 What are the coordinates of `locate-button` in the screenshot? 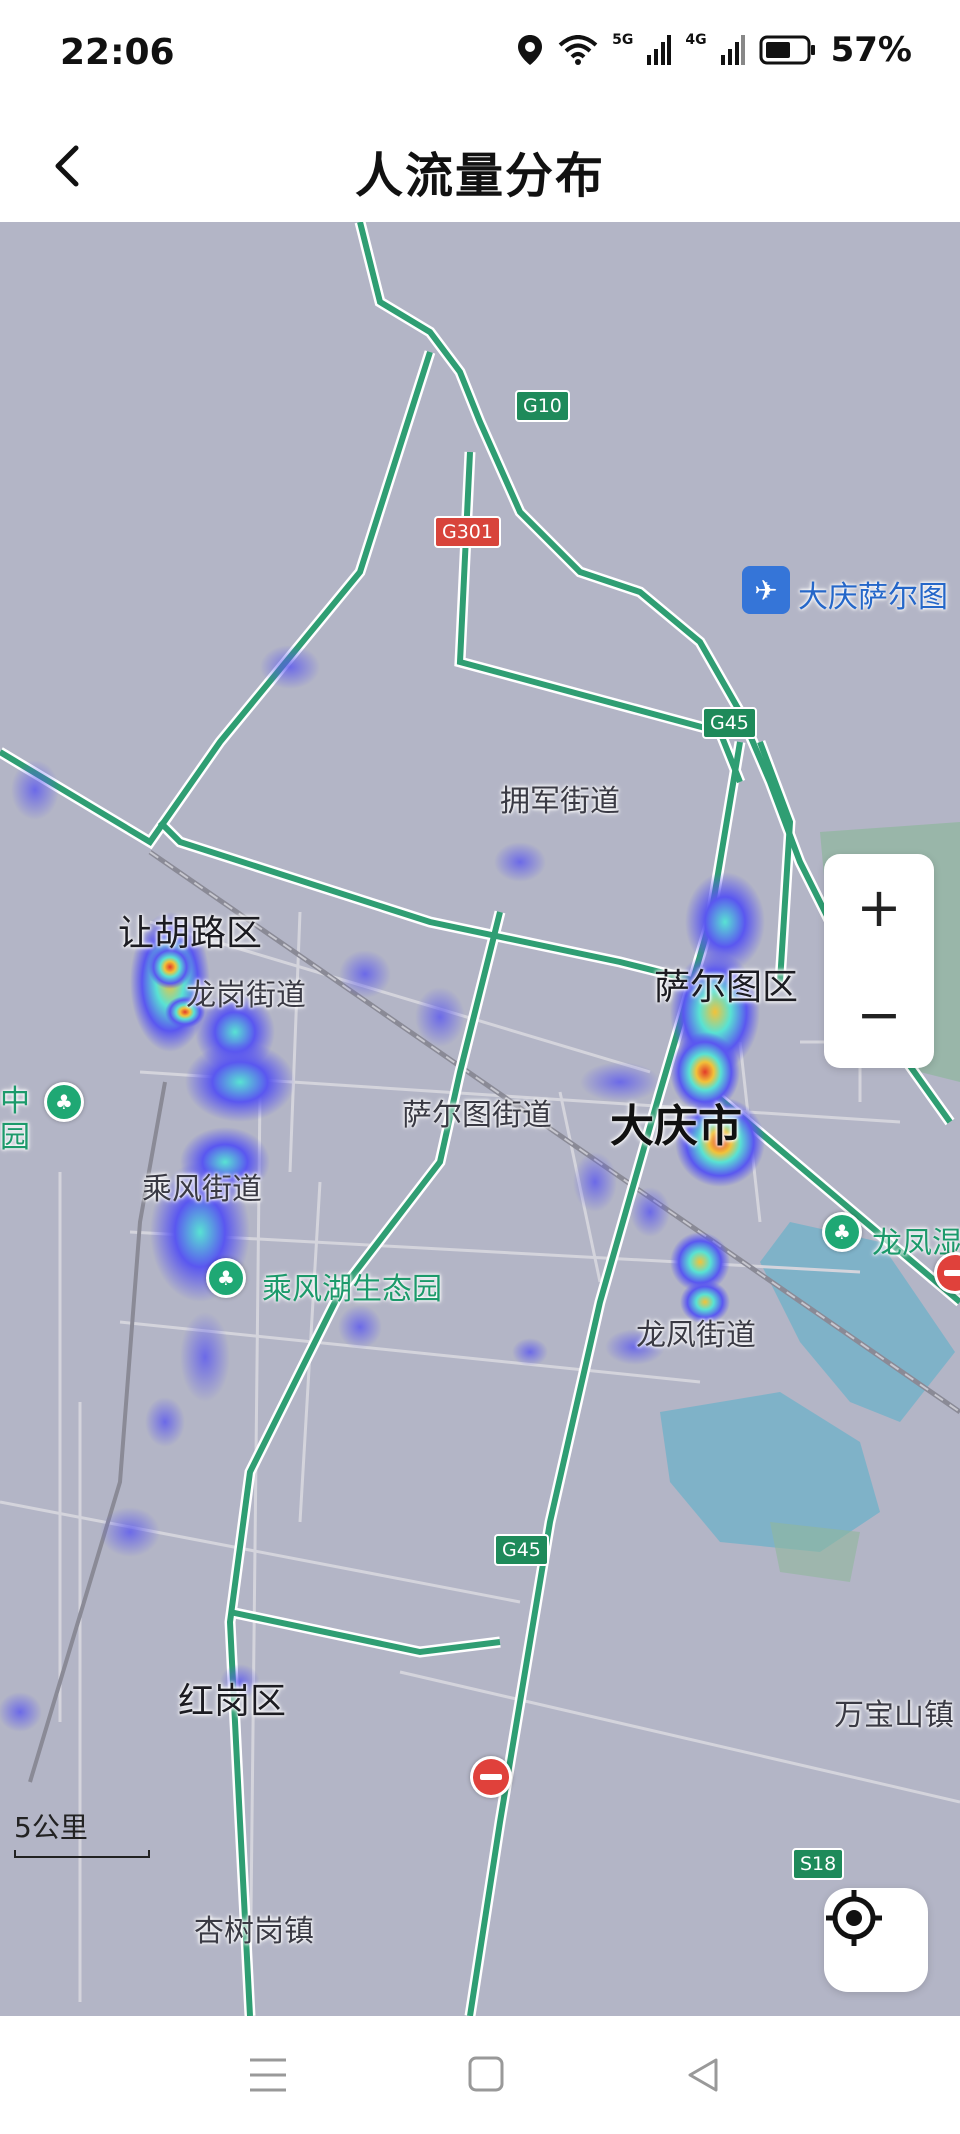 It's located at (876, 1940).